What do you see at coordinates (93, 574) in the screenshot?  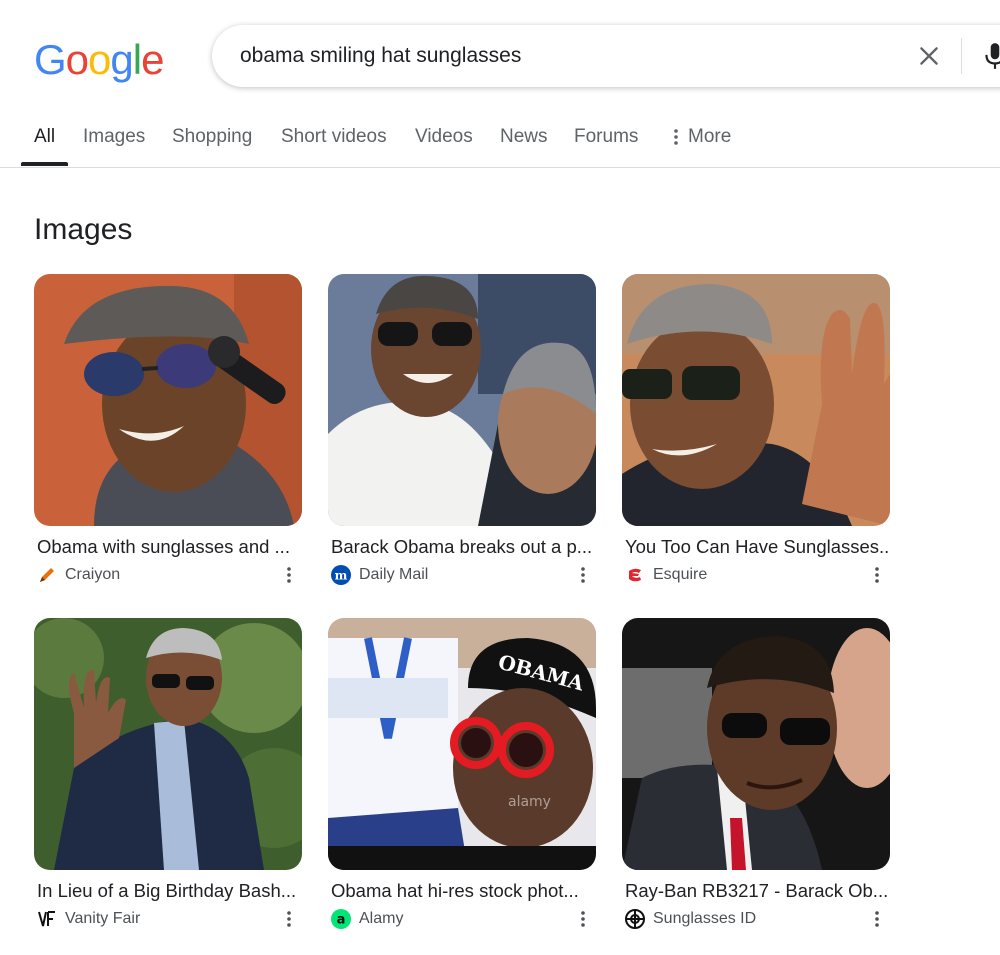 I see `result-source-name: Craiyon` at bounding box center [93, 574].